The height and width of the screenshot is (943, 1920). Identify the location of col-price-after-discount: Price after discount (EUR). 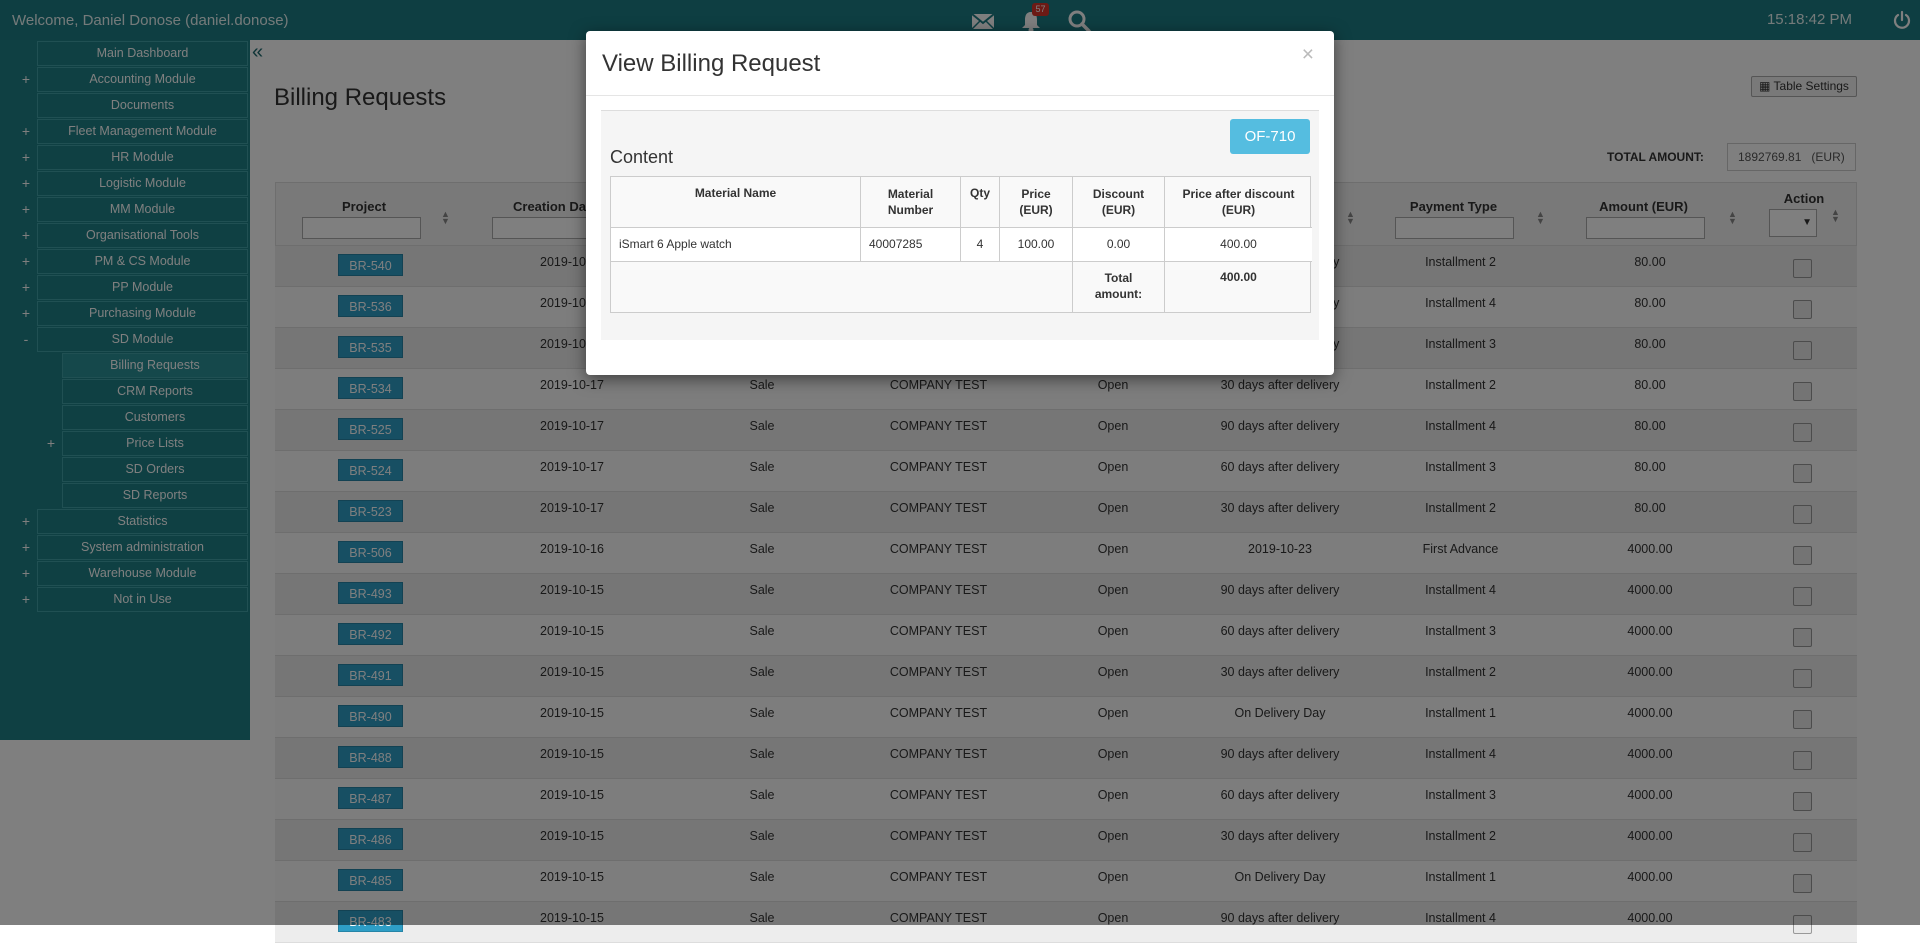
(1238, 202).